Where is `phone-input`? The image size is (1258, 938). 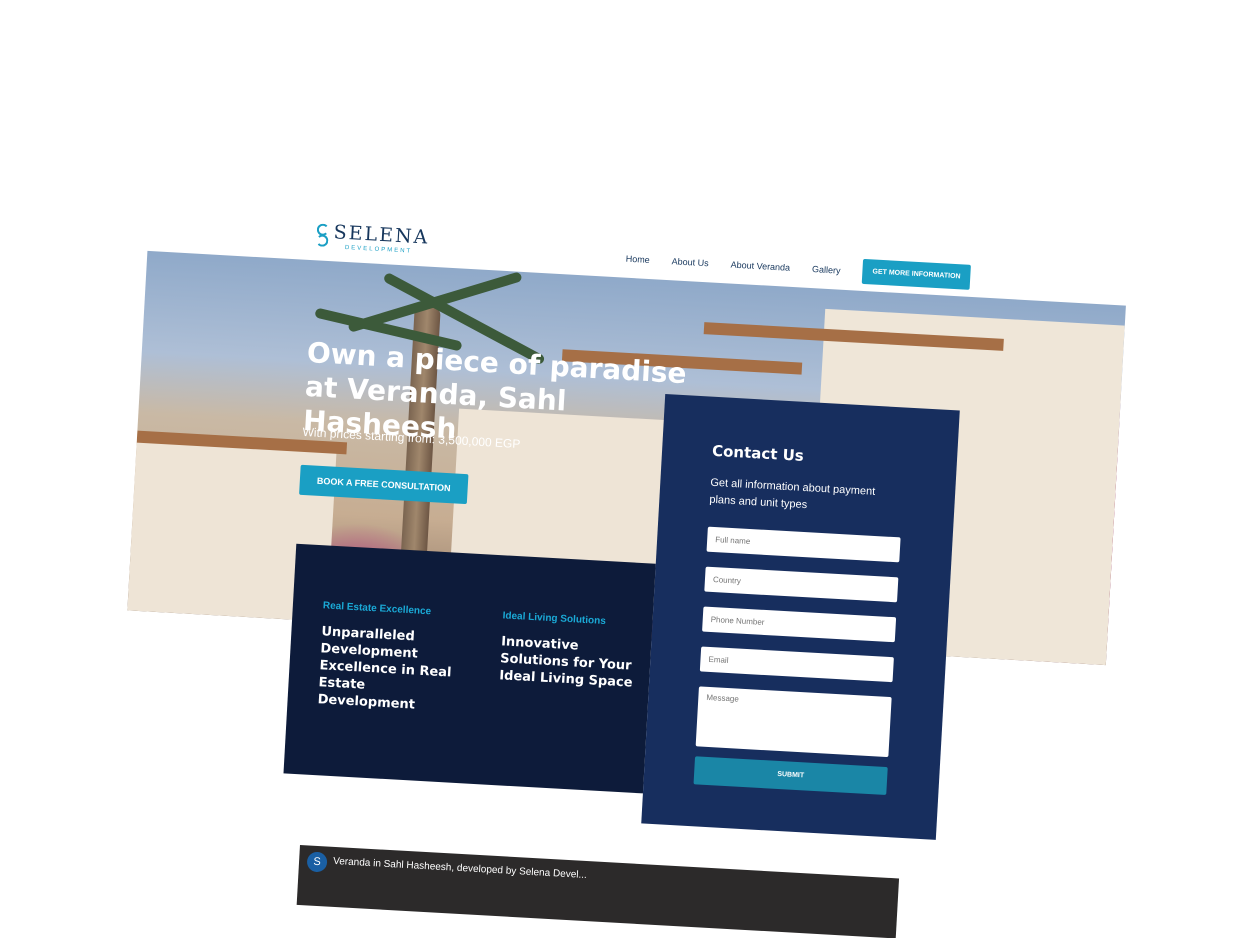
phone-input is located at coordinates (799, 624).